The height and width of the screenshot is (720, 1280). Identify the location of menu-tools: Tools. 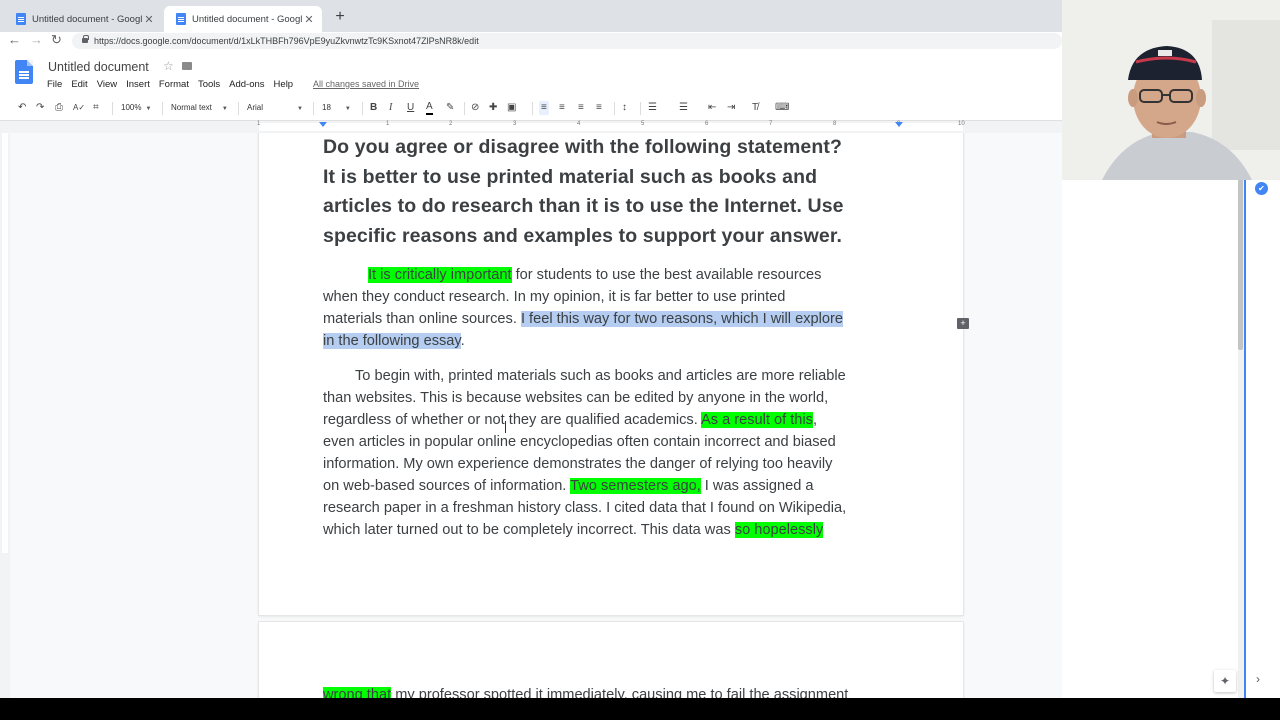
(209, 84).